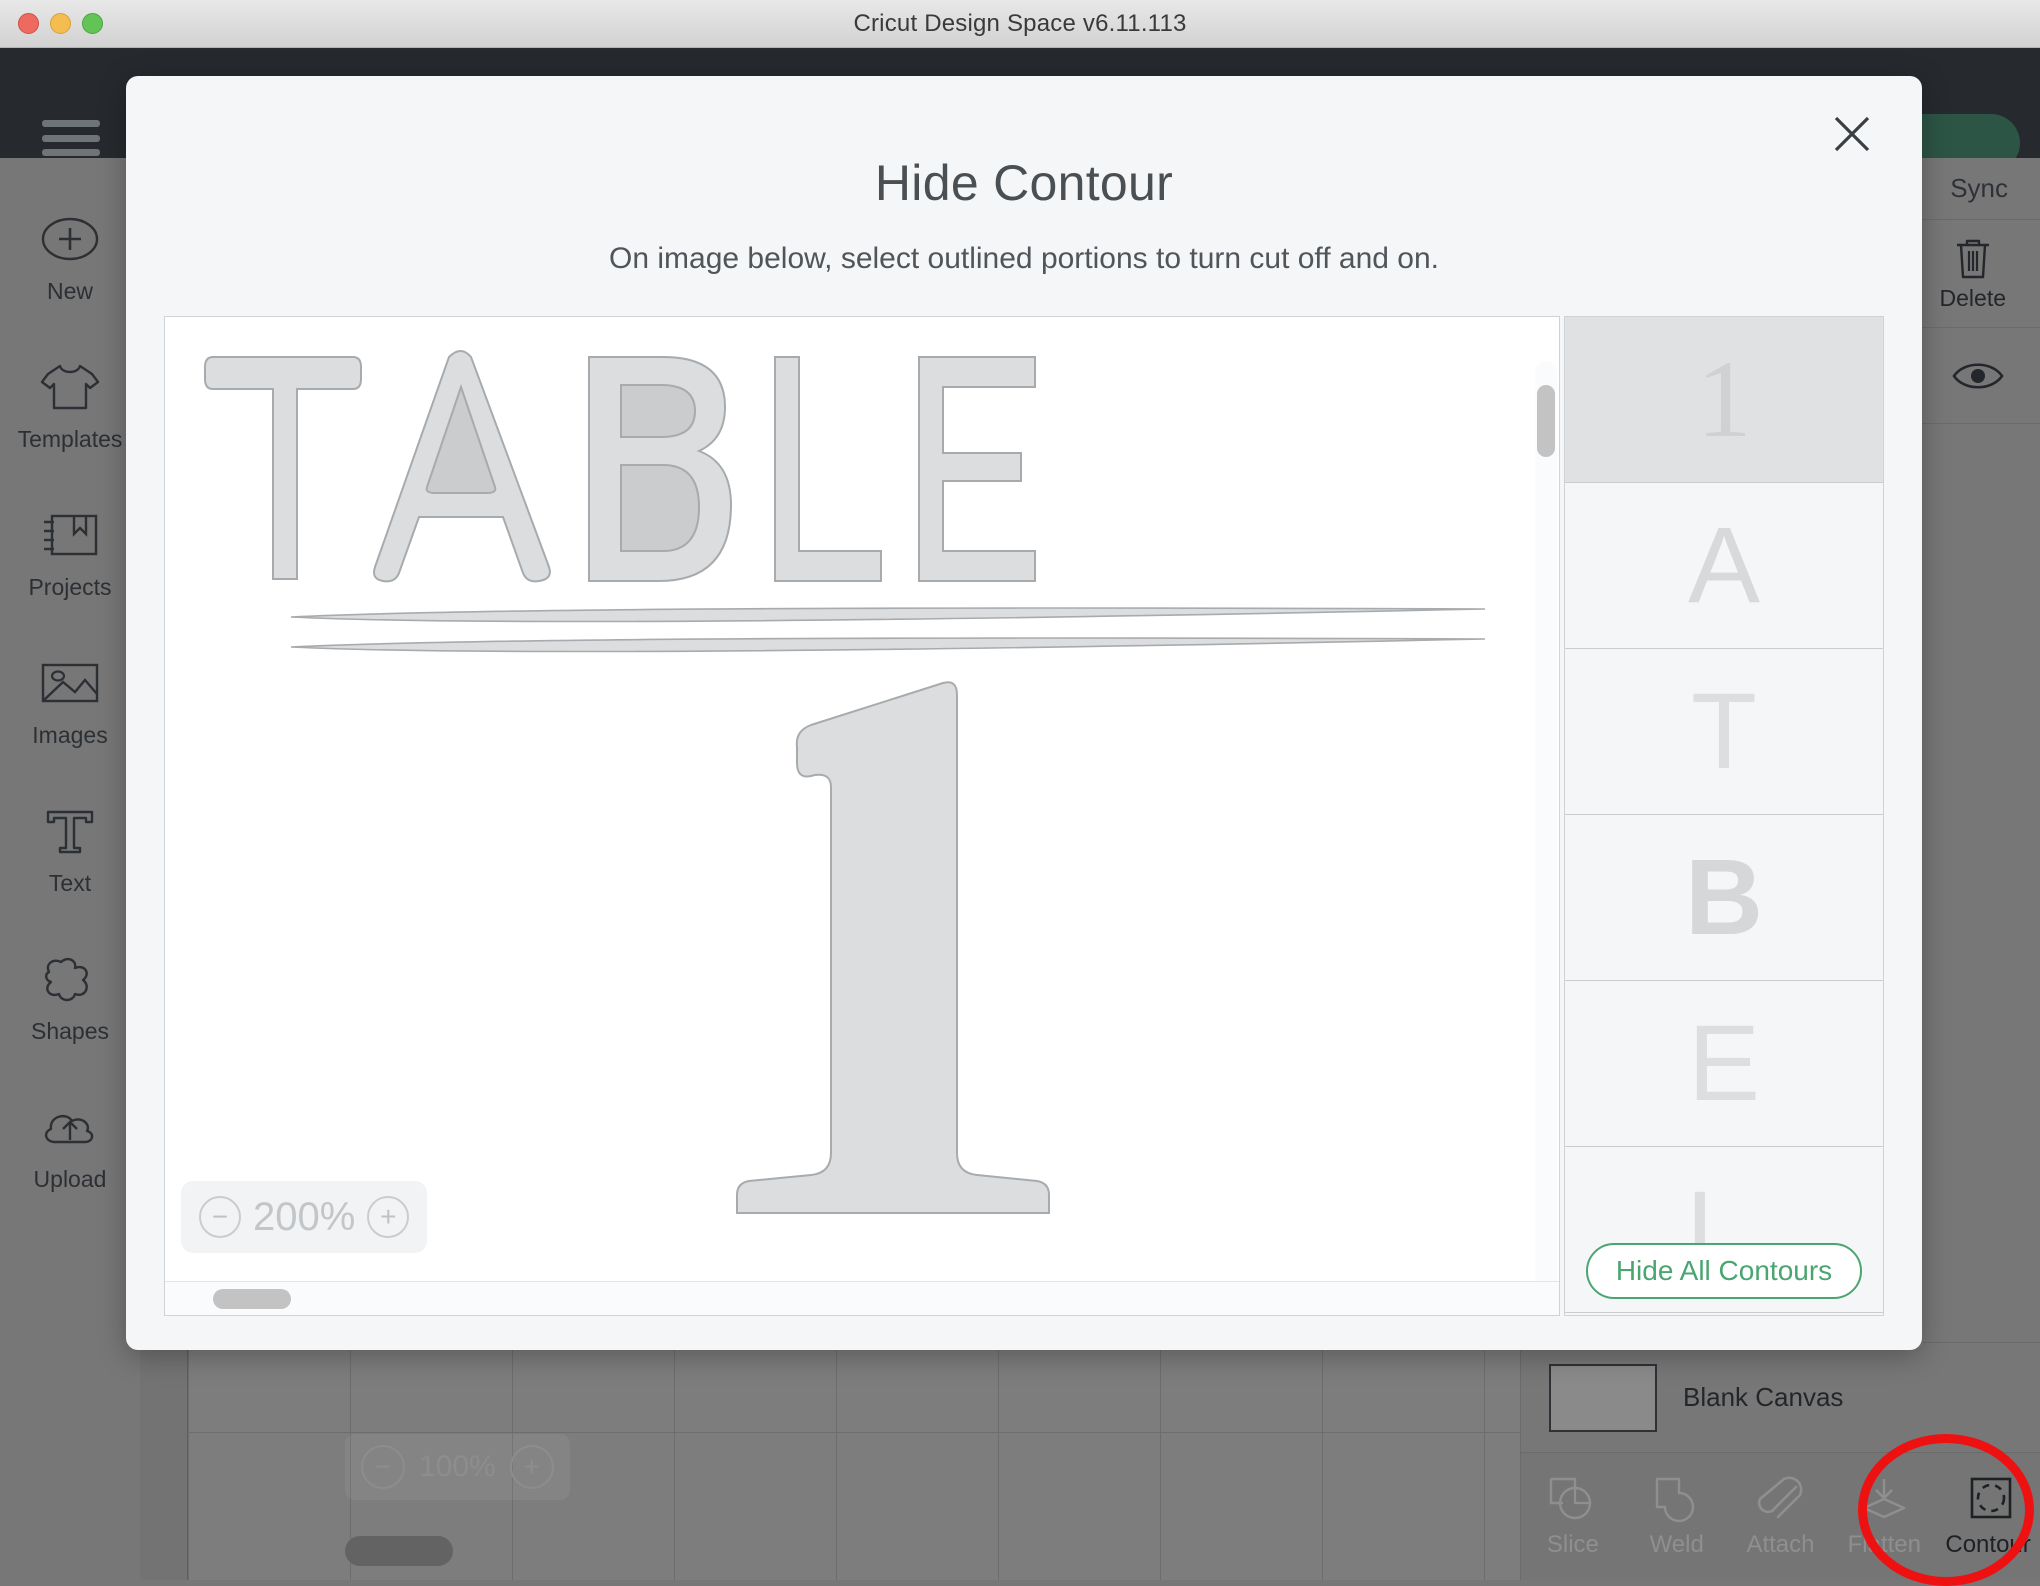 The width and height of the screenshot is (2040, 1586). What do you see at coordinates (70, 387) in the screenshot?
I see `tshirt-icon` at bounding box center [70, 387].